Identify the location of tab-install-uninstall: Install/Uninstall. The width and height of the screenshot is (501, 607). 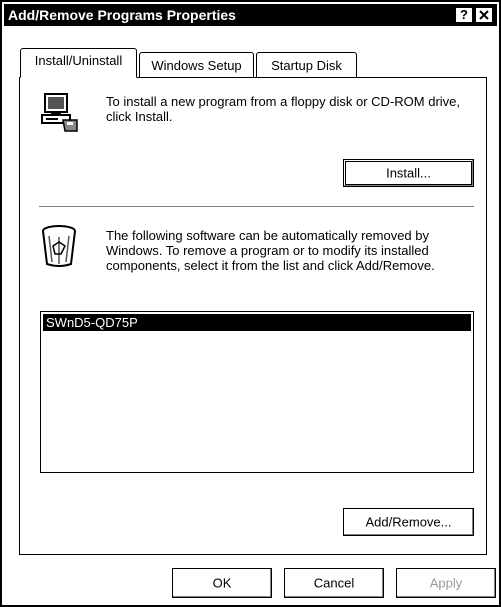
(78, 63).